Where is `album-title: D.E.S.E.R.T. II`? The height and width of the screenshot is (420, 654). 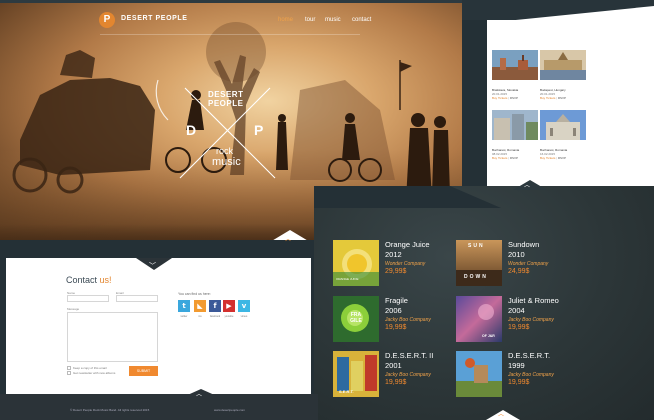 album-title: D.E.S.E.R.T. II is located at coordinates (409, 355).